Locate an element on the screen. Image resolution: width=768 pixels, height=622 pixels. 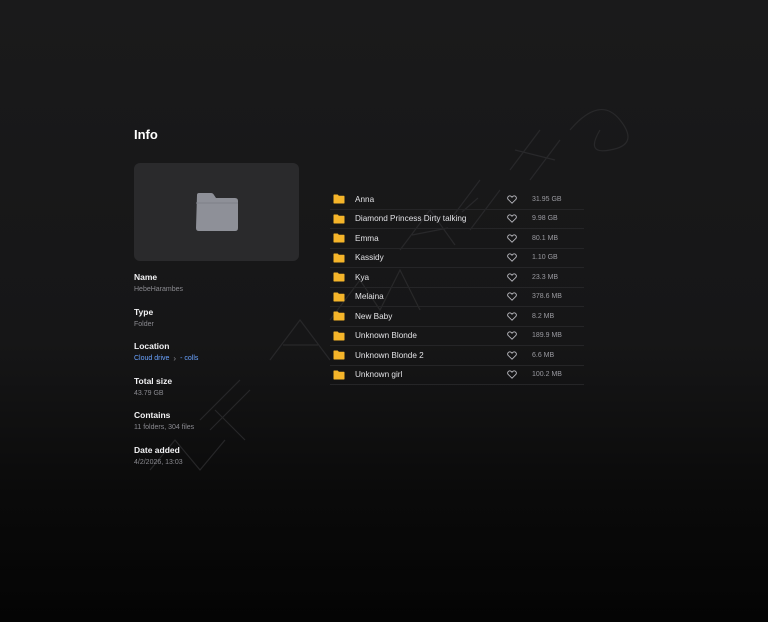
list-item: Diamond Princess Dirty talking 9.98 GB is located at coordinates (457, 219).